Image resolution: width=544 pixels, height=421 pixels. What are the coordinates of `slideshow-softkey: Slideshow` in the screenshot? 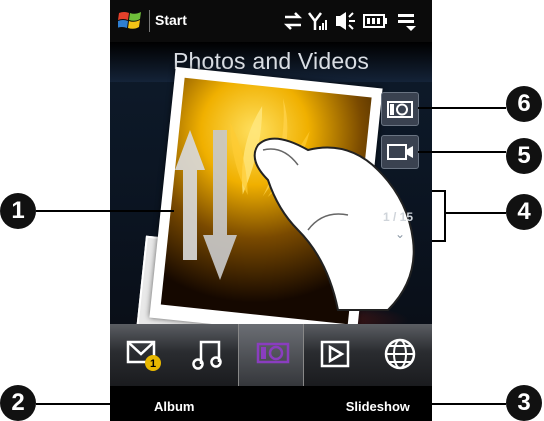 It's located at (378, 406).